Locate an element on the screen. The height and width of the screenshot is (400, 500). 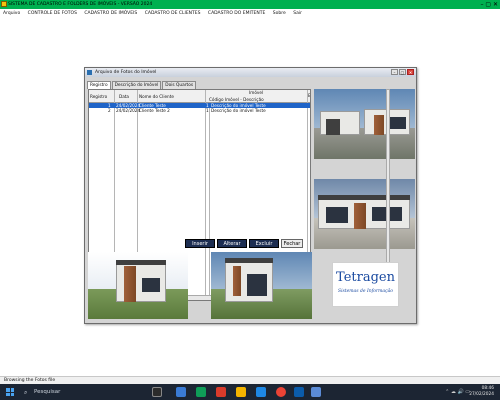
clock: 08:46 27/02/2024 is located at coordinates (481, 392).